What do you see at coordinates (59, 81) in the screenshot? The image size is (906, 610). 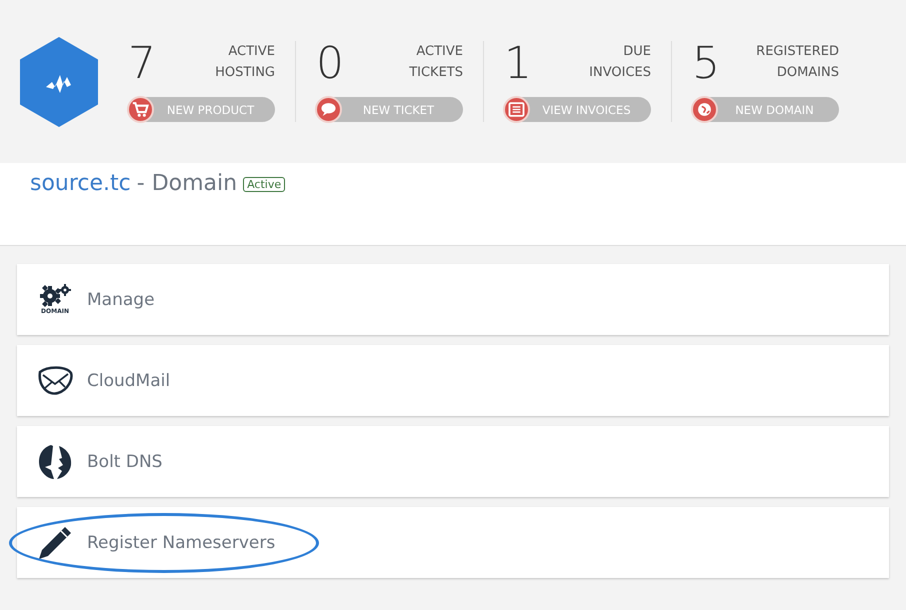 I see `logo-icon` at bounding box center [59, 81].